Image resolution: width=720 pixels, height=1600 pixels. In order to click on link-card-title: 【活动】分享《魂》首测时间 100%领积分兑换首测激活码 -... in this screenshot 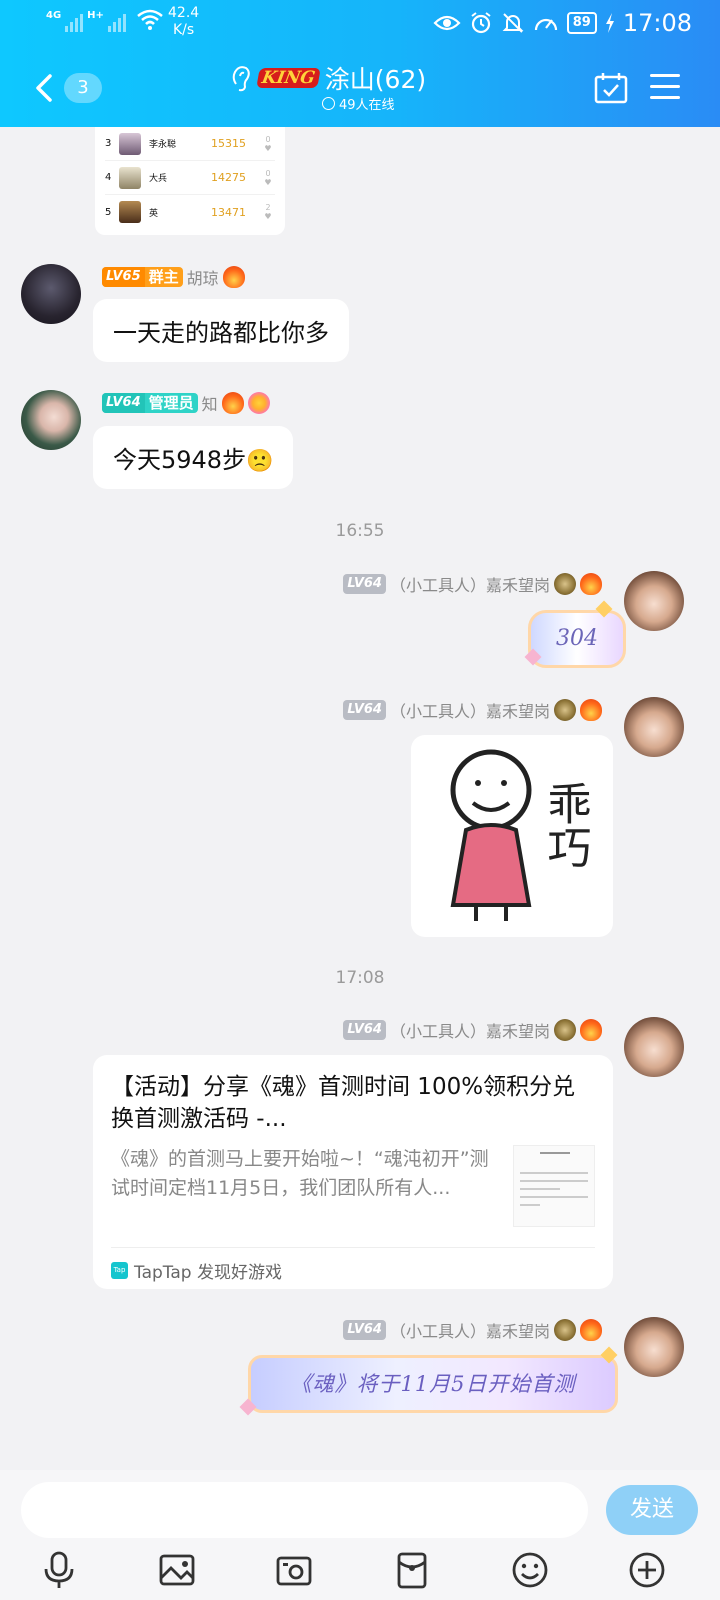, I will do `click(343, 1103)`.